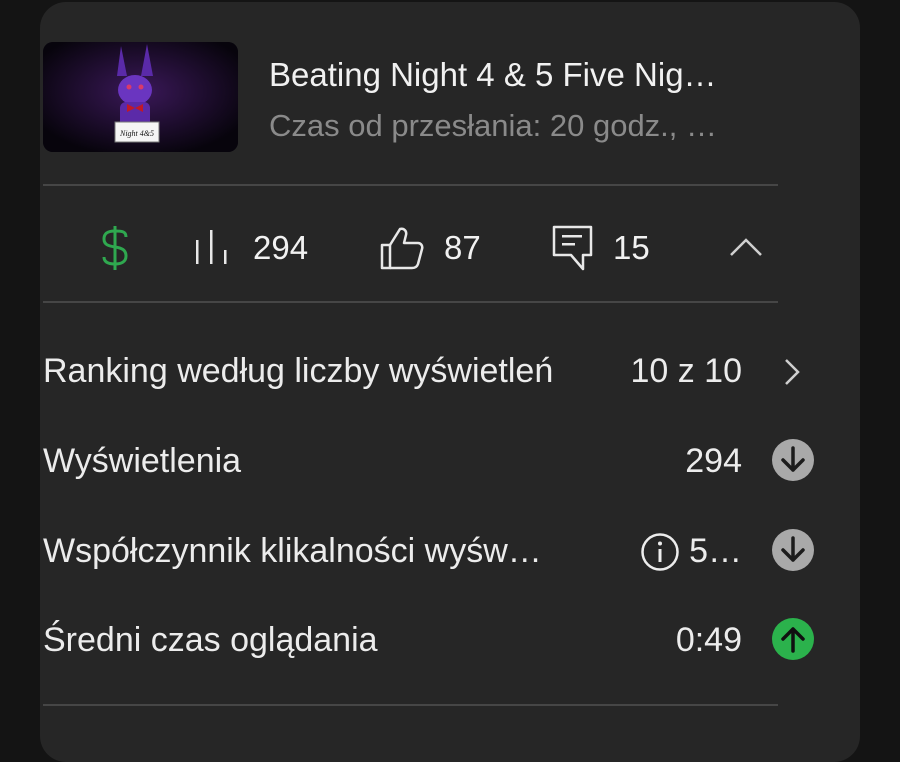 The height and width of the screenshot is (762, 900). Describe the element at coordinates (572, 248) in the screenshot. I see `comment-icon` at that location.